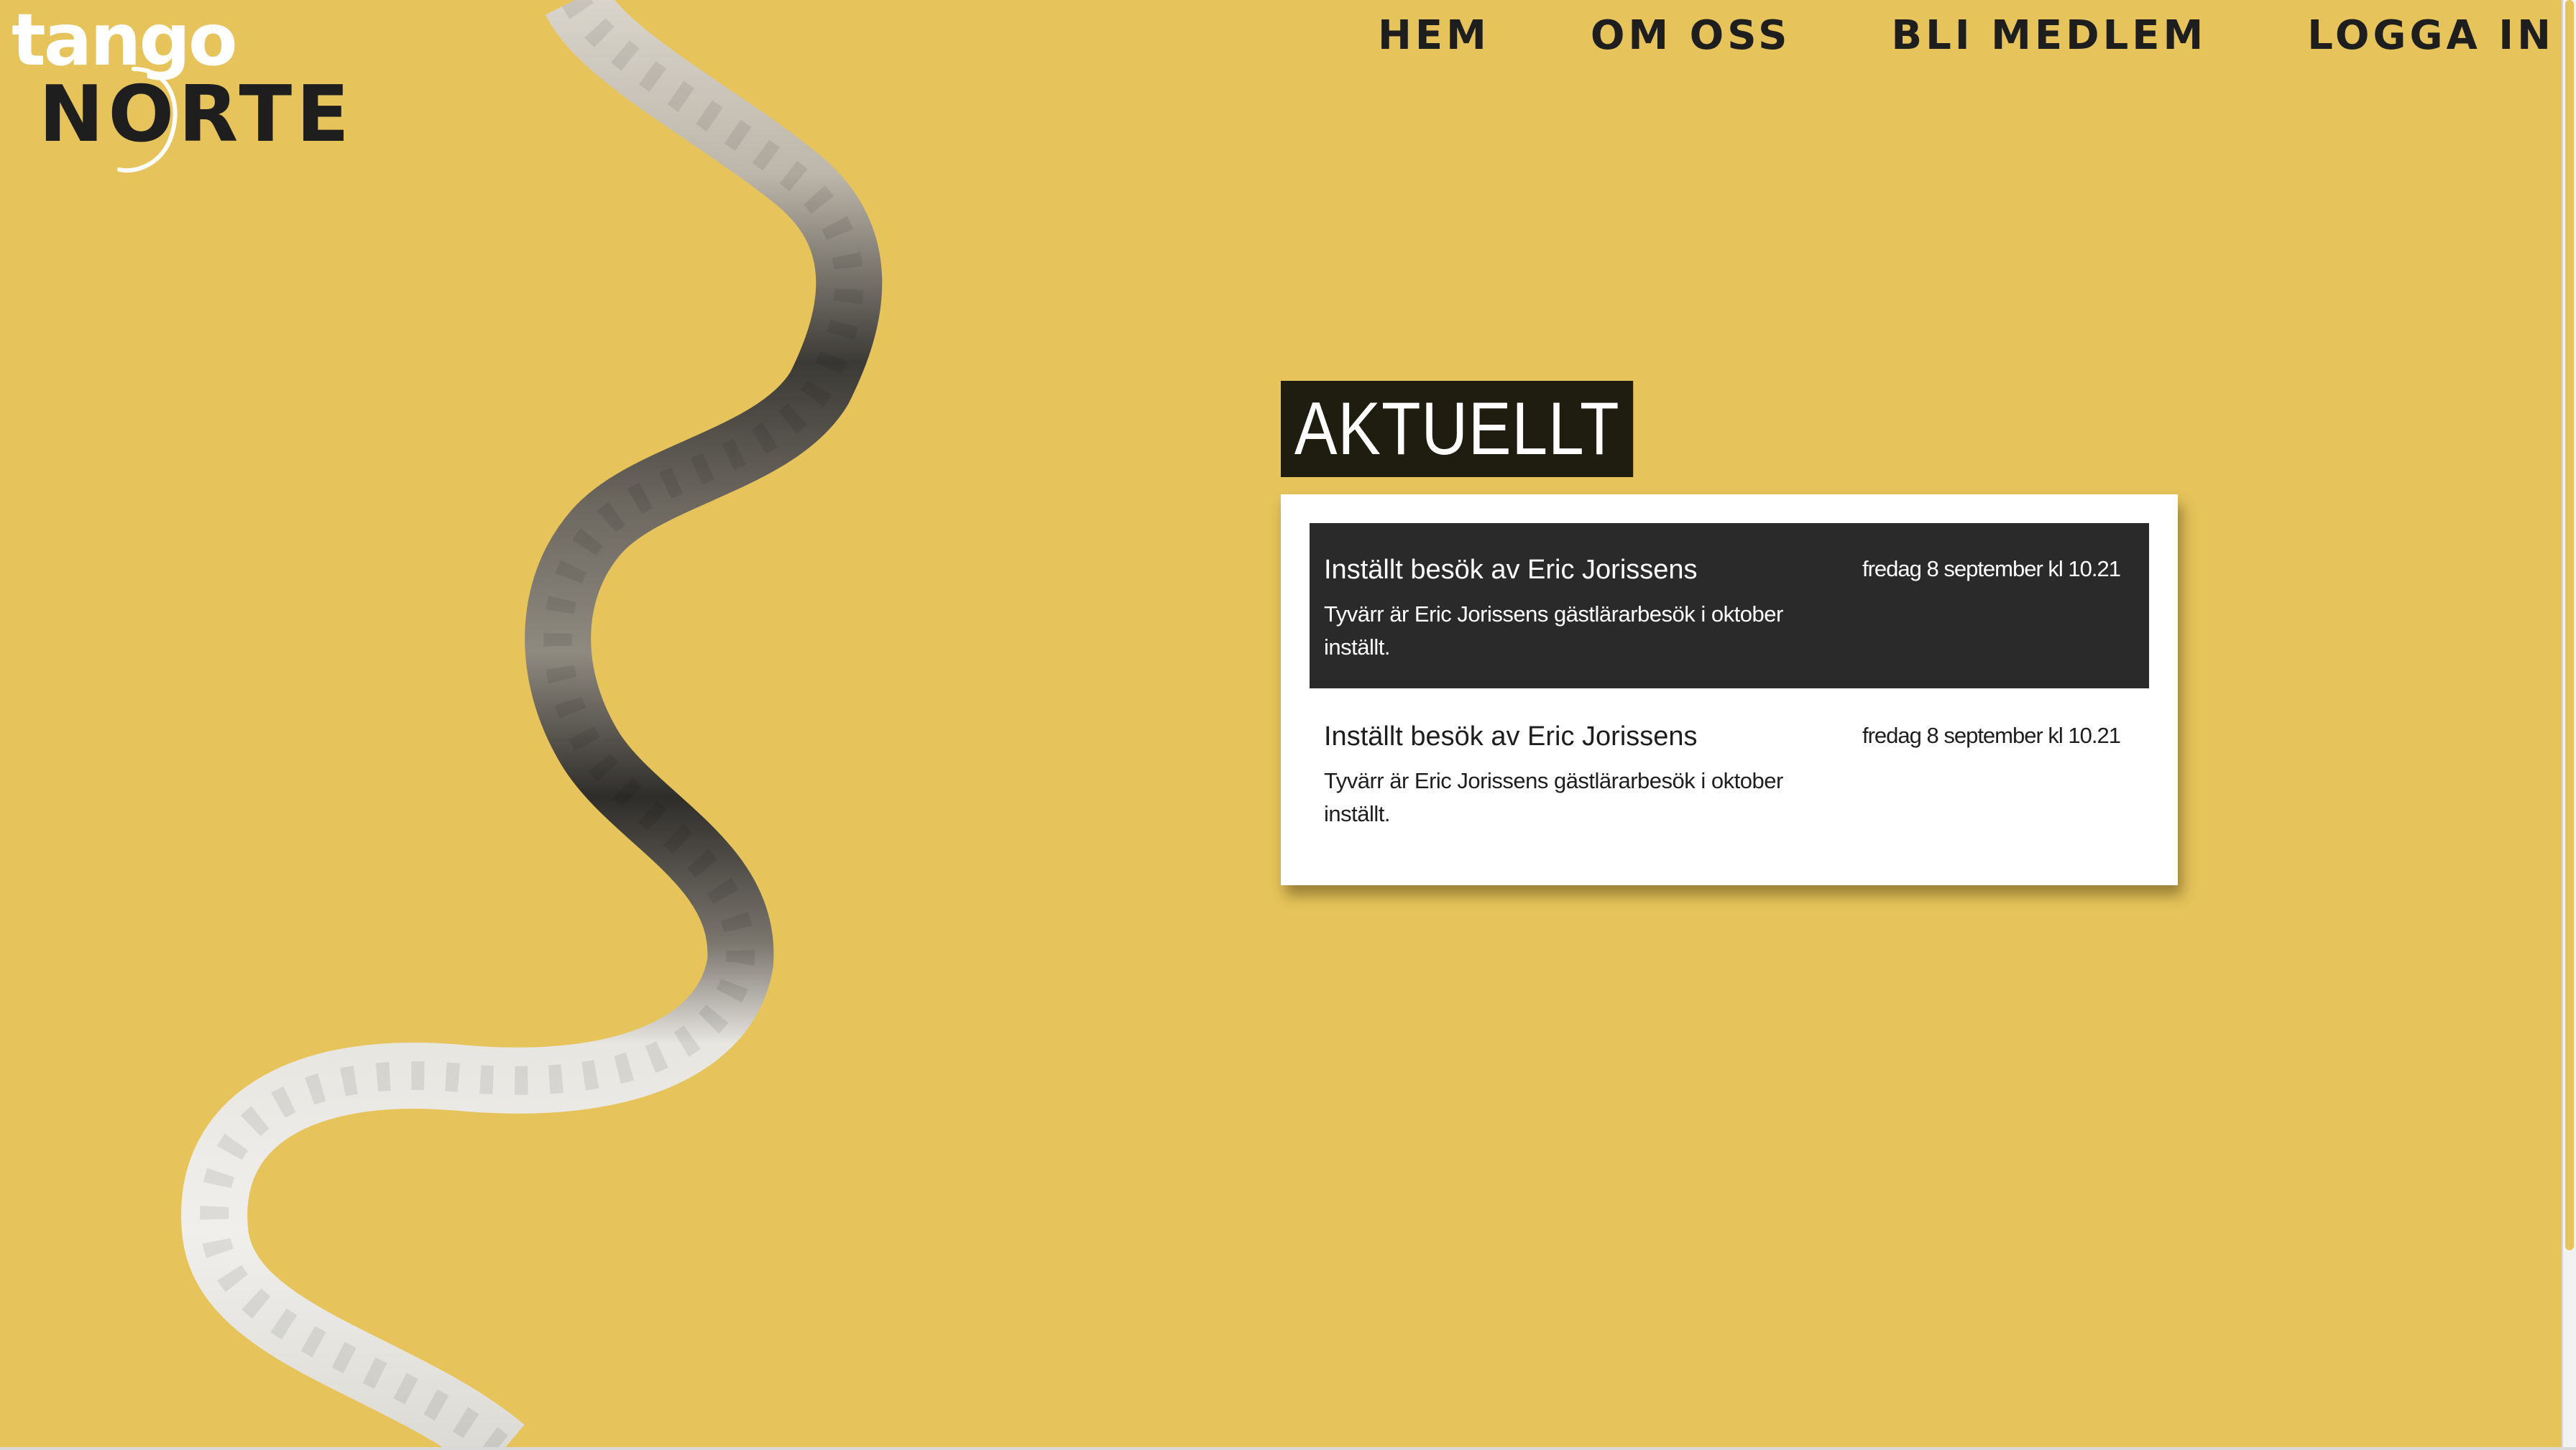 Image resolution: width=2576 pixels, height=1450 pixels. I want to click on scrollbar-thumb, so click(2569, 625).